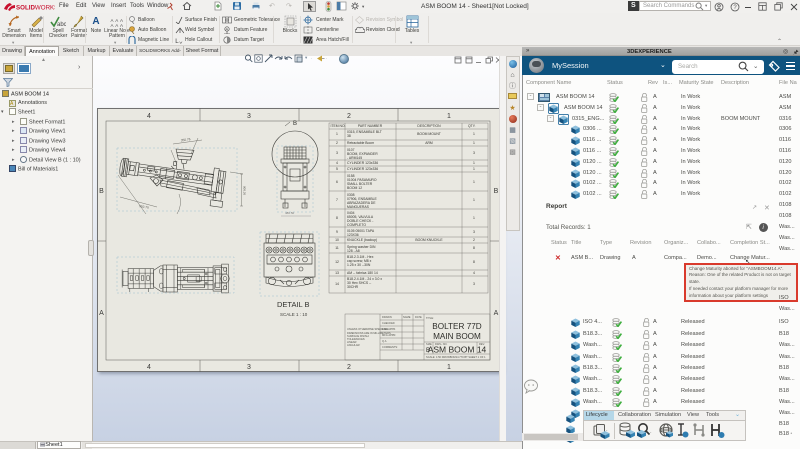 The width and height of the screenshot is (800, 449). I want to click on svg-text: BOOM MOUNT, so click(429, 134).